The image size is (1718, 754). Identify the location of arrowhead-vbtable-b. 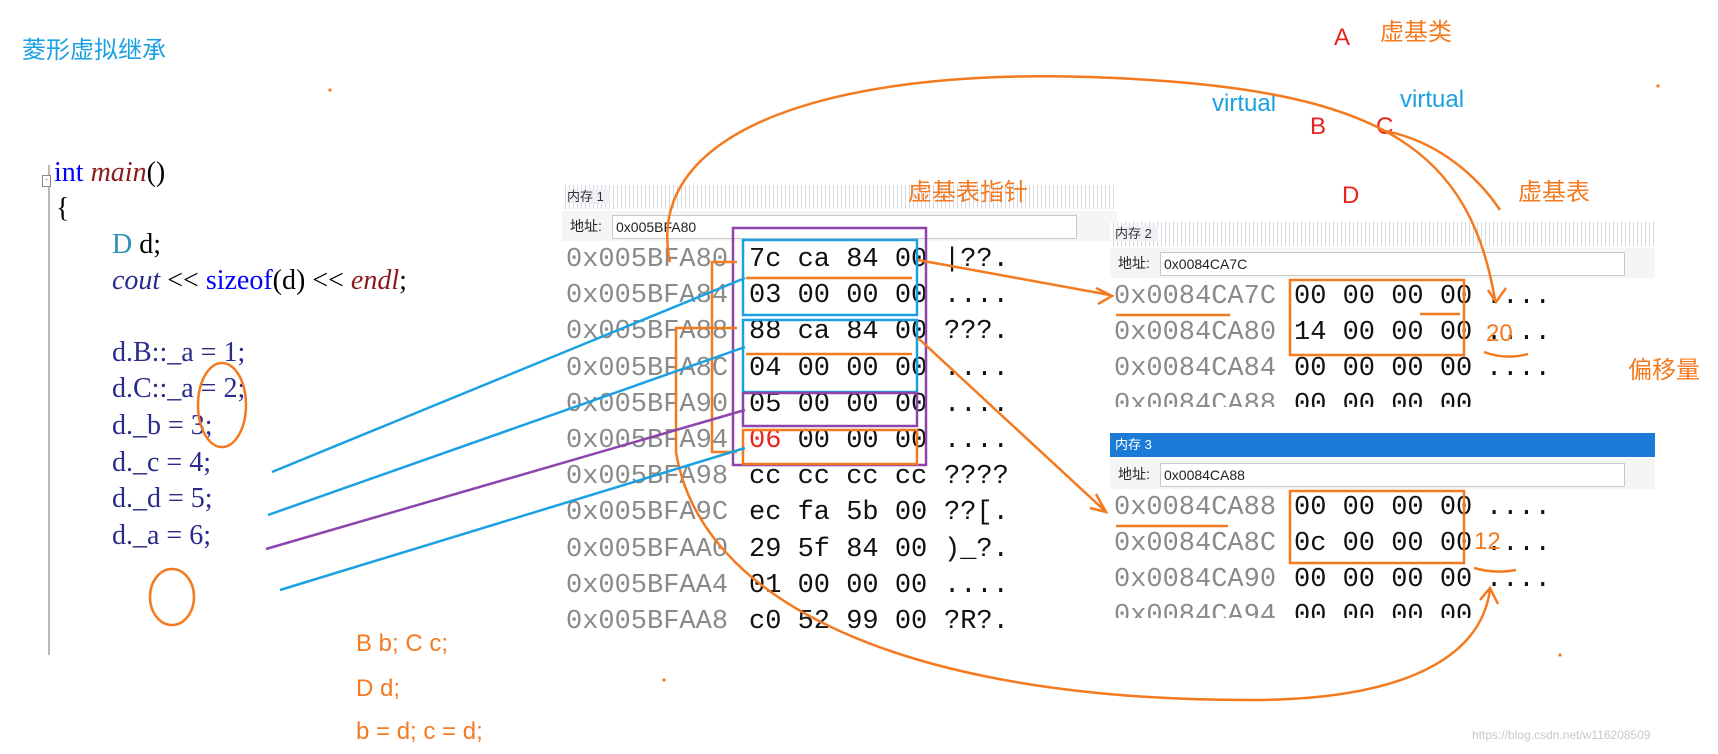
(1105, 296).